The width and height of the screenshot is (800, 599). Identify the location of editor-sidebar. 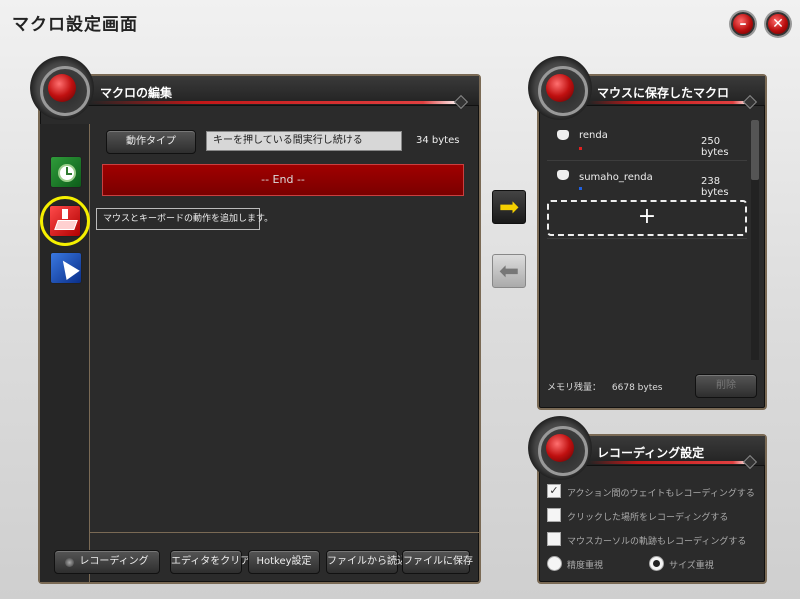
(65, 353).